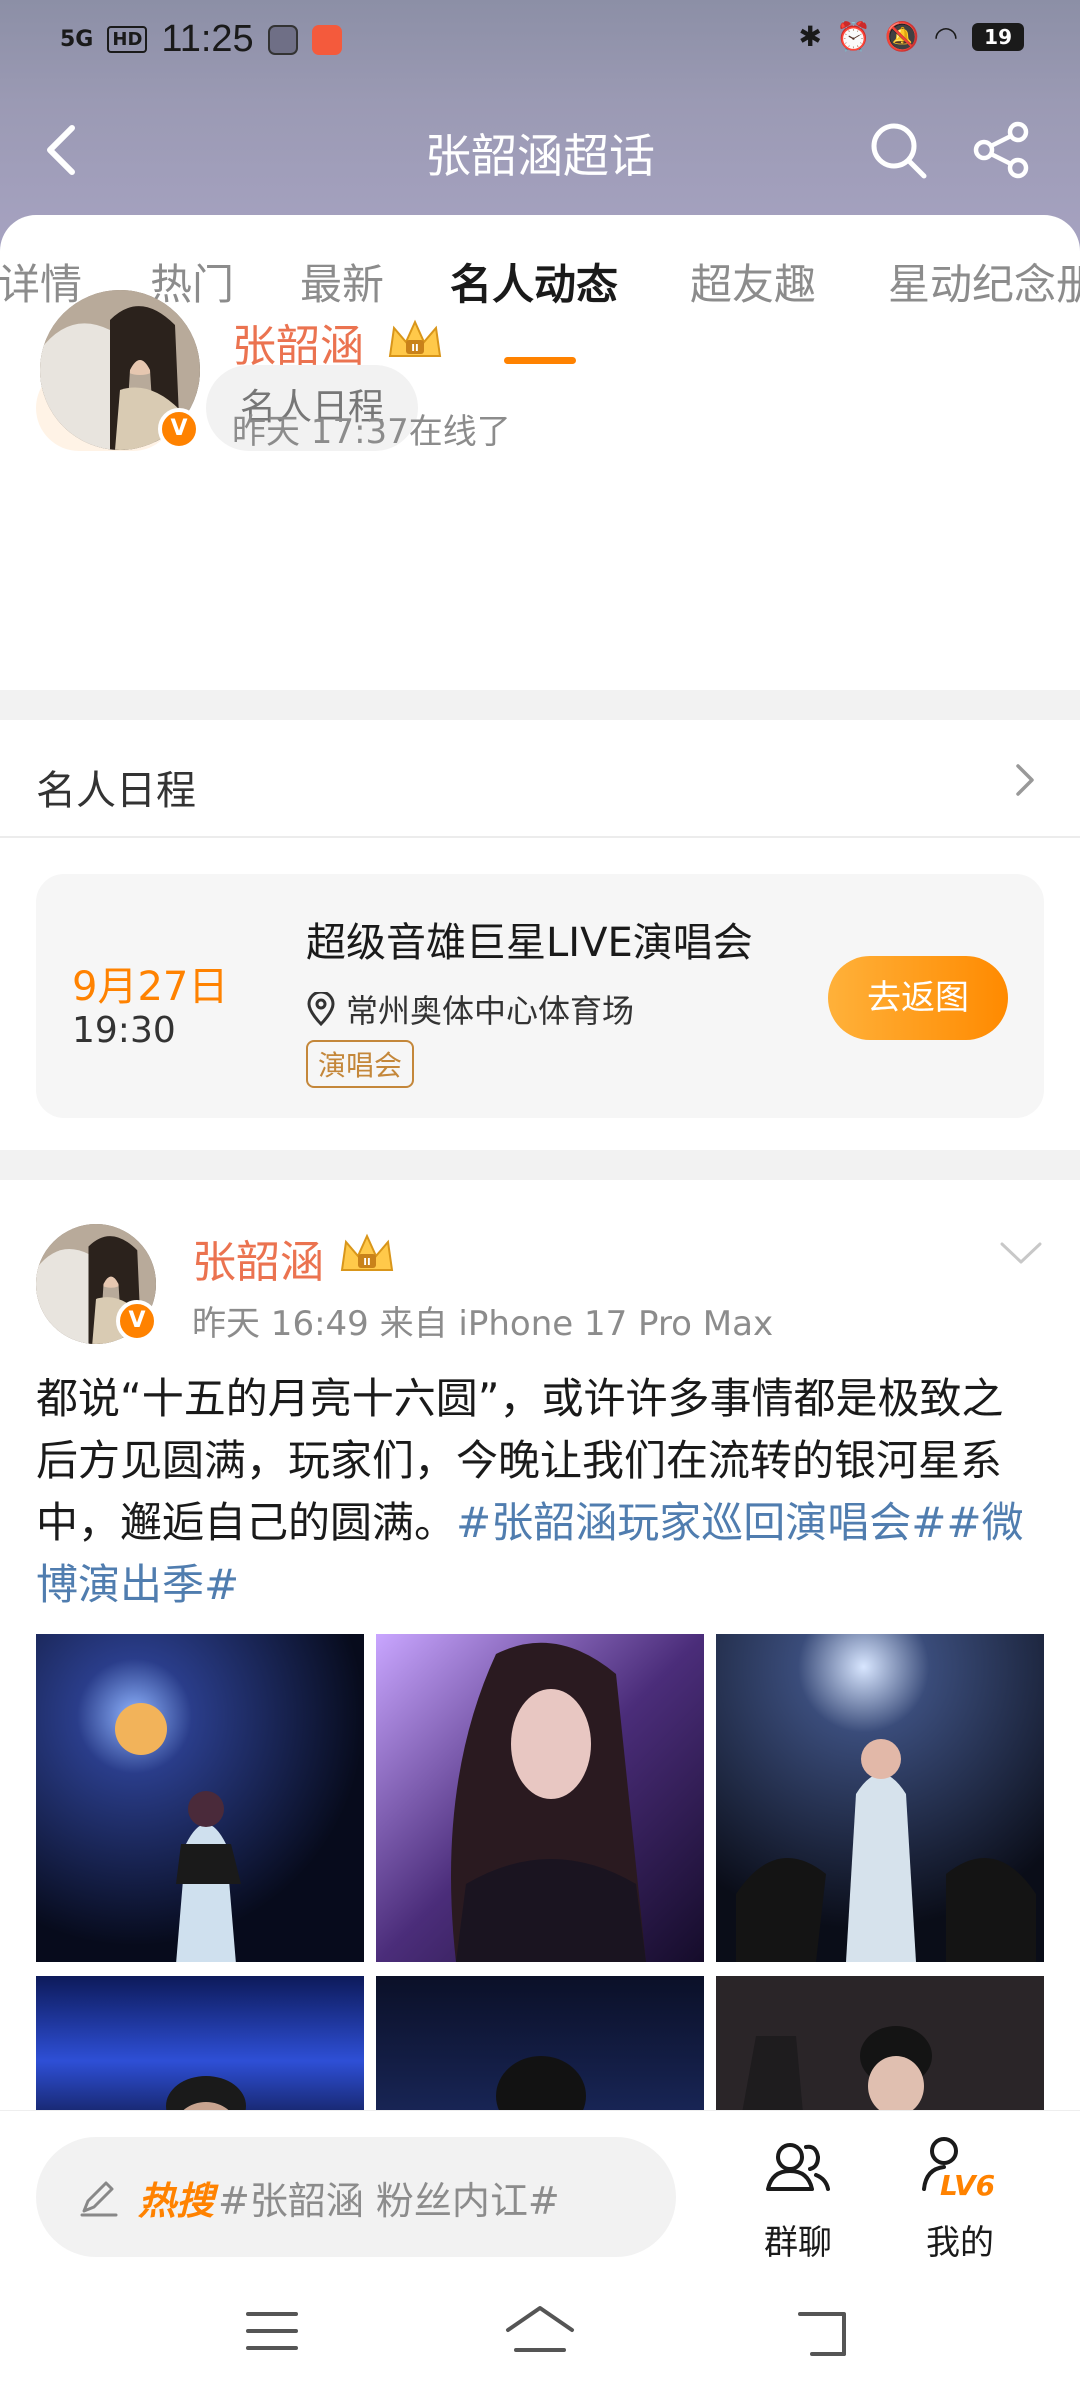 The image size is (1080, 2400). Describe the element at coordinates (798, 2195) in the screenshot. I see `group-chat-button: 群聊` at that location.